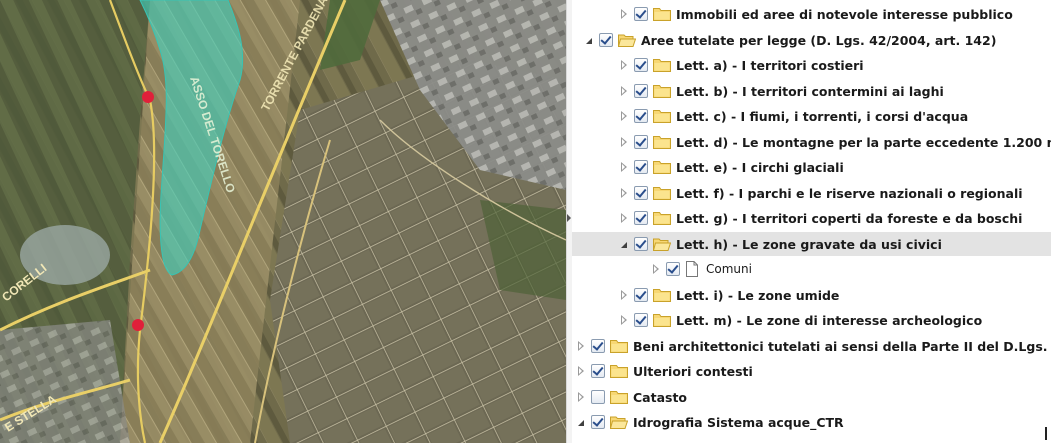  What do you see at coordinates (811, 269) in the screenshot?
I see `layer-tree-node: Comuni` at bounding box center [811, 269].